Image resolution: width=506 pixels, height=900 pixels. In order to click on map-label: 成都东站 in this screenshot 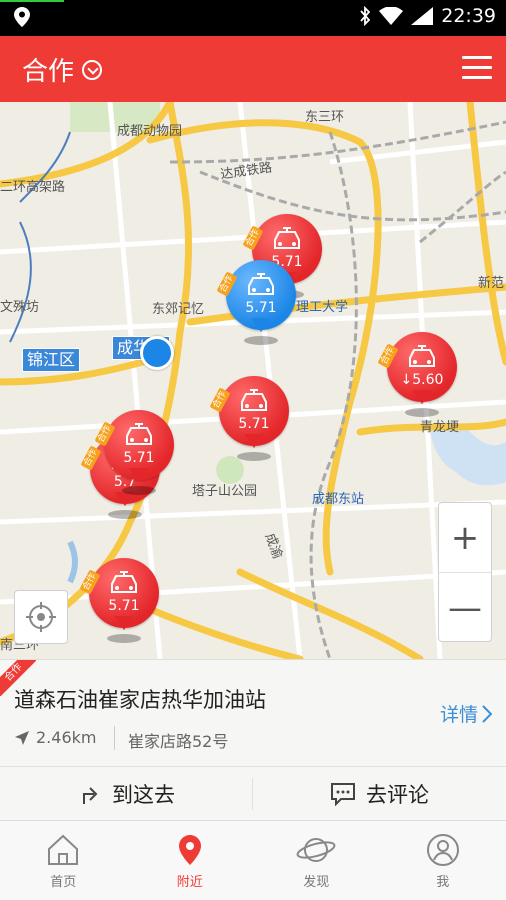, I will do `click(338, 499)`.